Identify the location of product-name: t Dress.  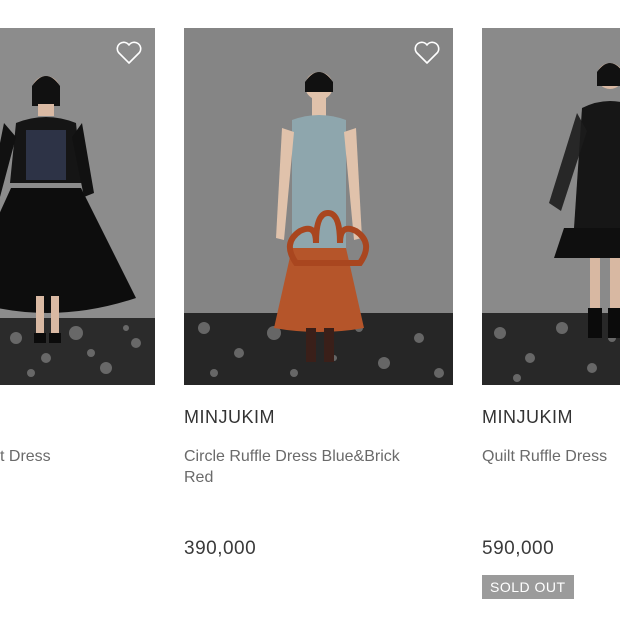
(77, 467).